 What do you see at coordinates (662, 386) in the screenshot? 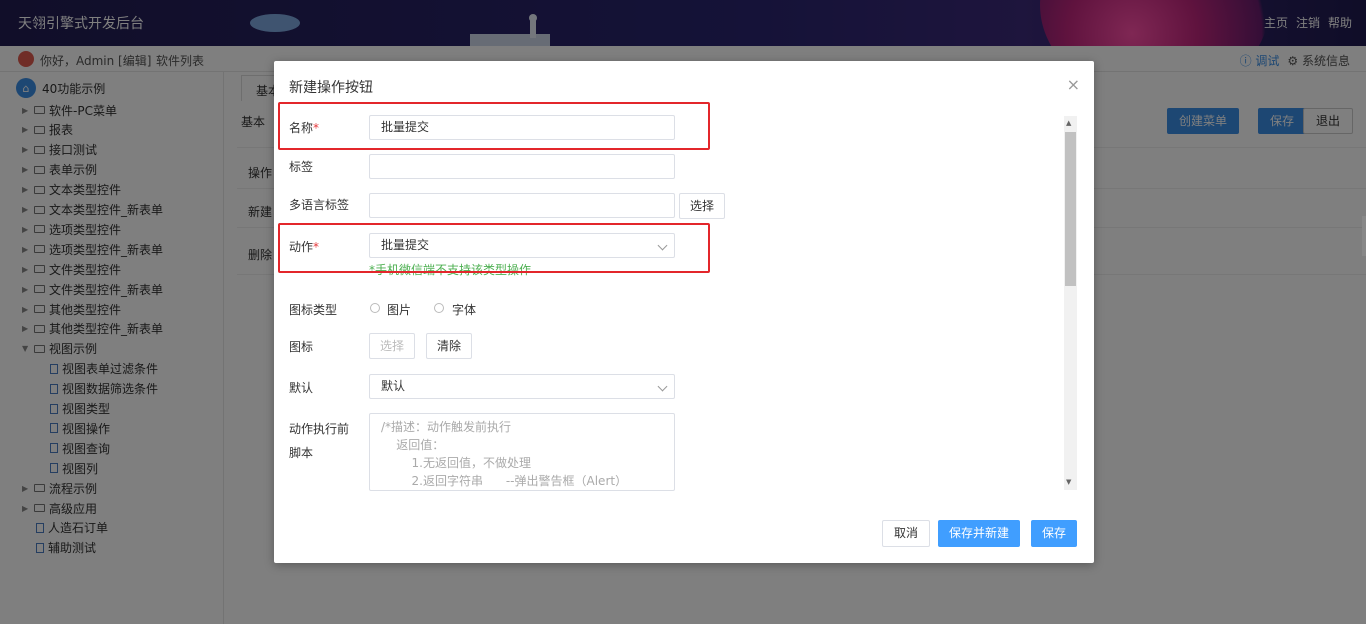
I see `chevron-down-icon` at bounding box center [662, 386].